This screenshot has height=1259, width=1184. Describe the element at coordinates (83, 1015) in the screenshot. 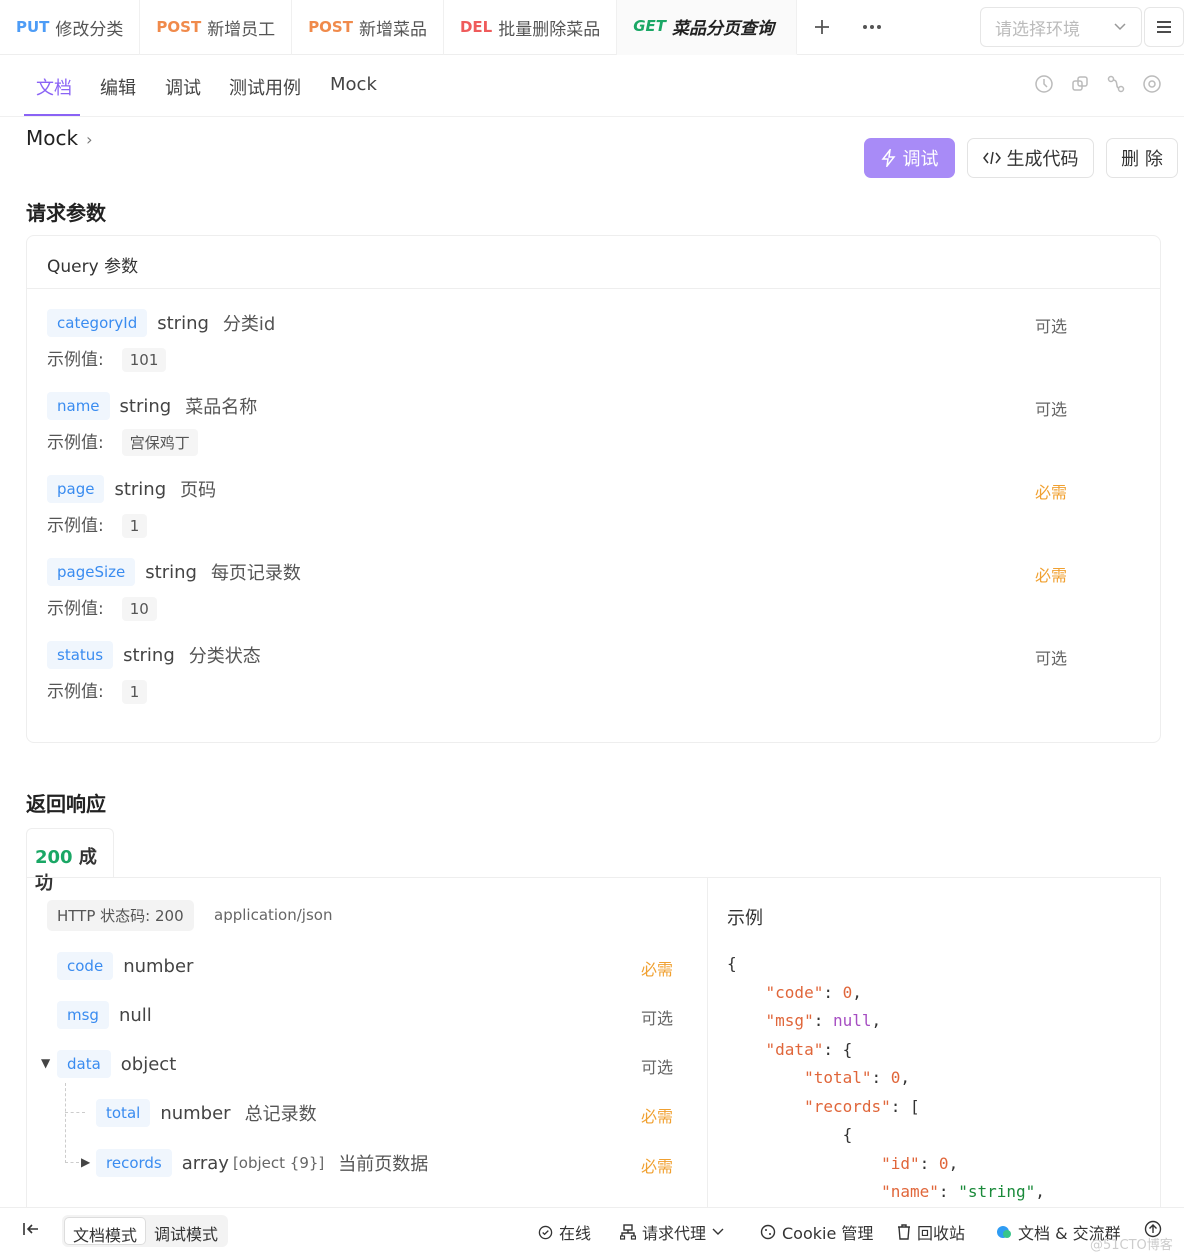

I see `field-name: msg` at that location.